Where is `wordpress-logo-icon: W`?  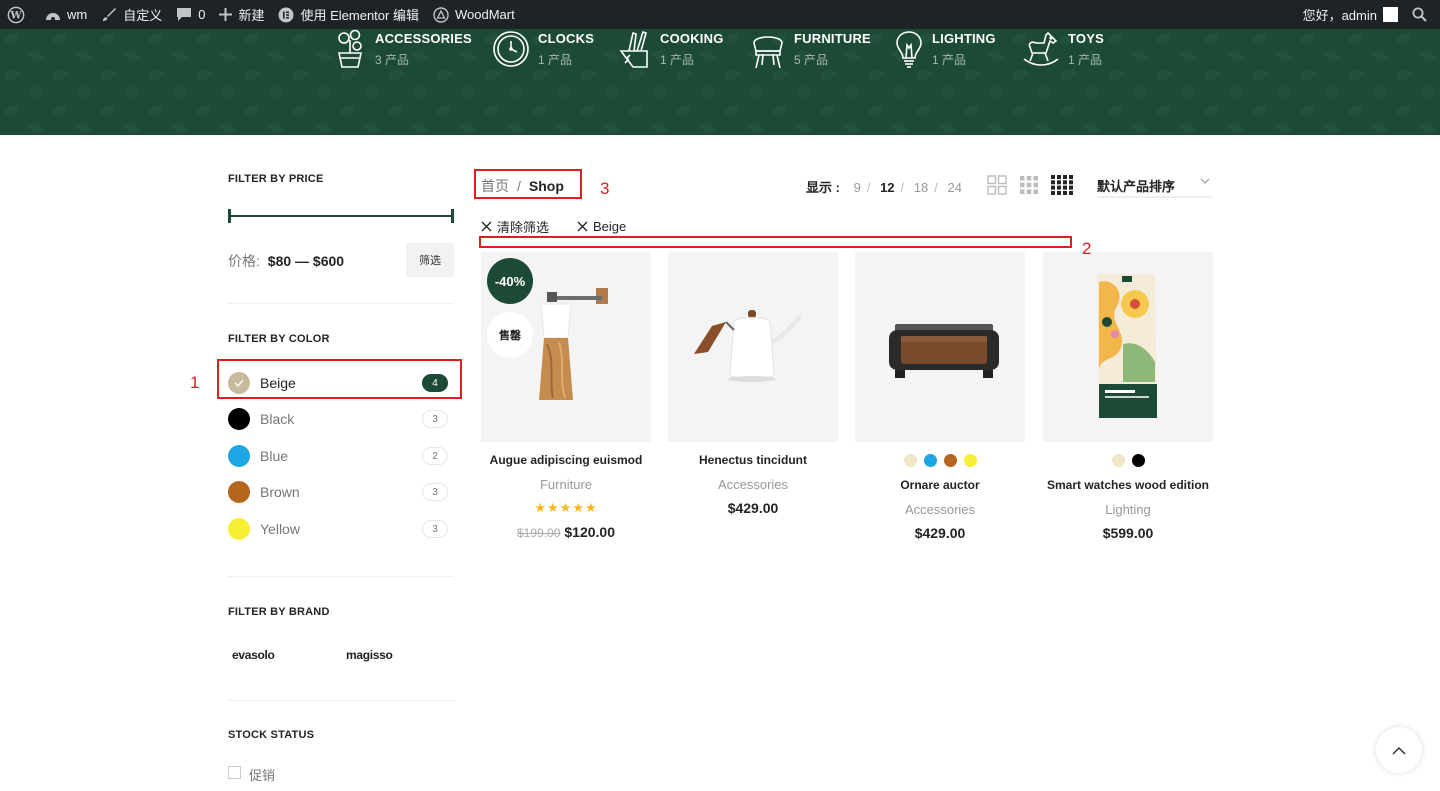 wordpress-logo-icon: W is located at coordinates (19, 14).